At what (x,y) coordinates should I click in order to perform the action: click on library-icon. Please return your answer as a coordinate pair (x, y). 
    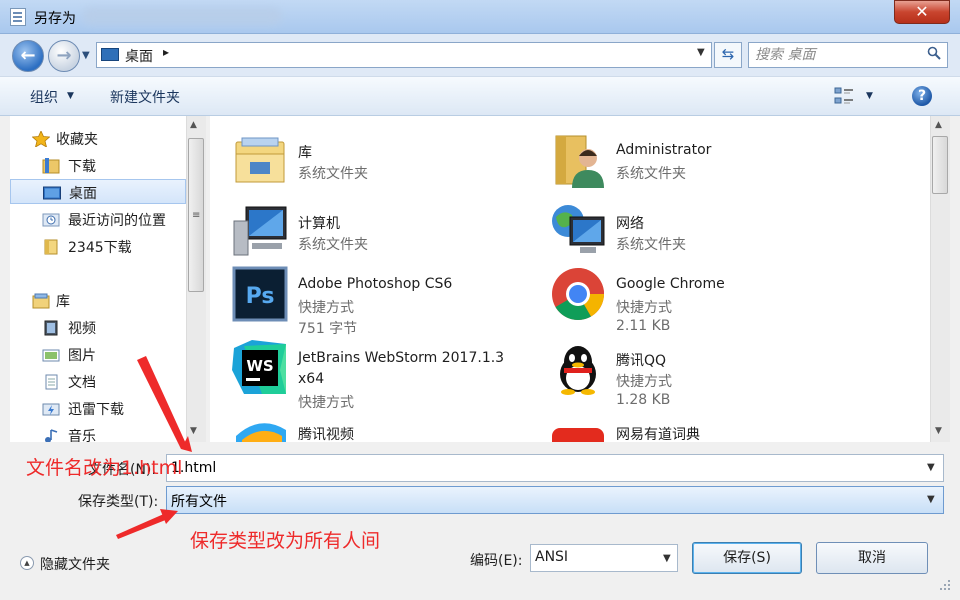
    Looking at the image, I should click on (41, 301).